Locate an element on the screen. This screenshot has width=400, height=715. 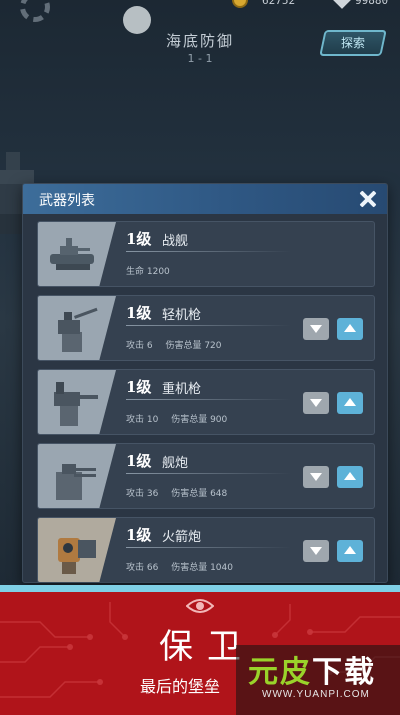
gem-icon is located at coordinates (342, 4).